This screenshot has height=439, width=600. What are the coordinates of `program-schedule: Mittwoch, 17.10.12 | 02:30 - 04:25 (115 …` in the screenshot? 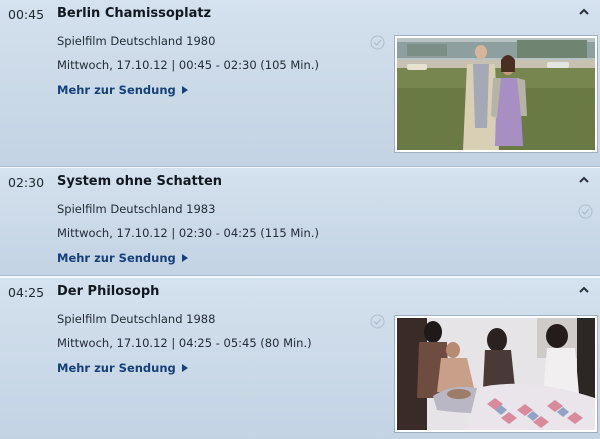 It's located at (188, 233).